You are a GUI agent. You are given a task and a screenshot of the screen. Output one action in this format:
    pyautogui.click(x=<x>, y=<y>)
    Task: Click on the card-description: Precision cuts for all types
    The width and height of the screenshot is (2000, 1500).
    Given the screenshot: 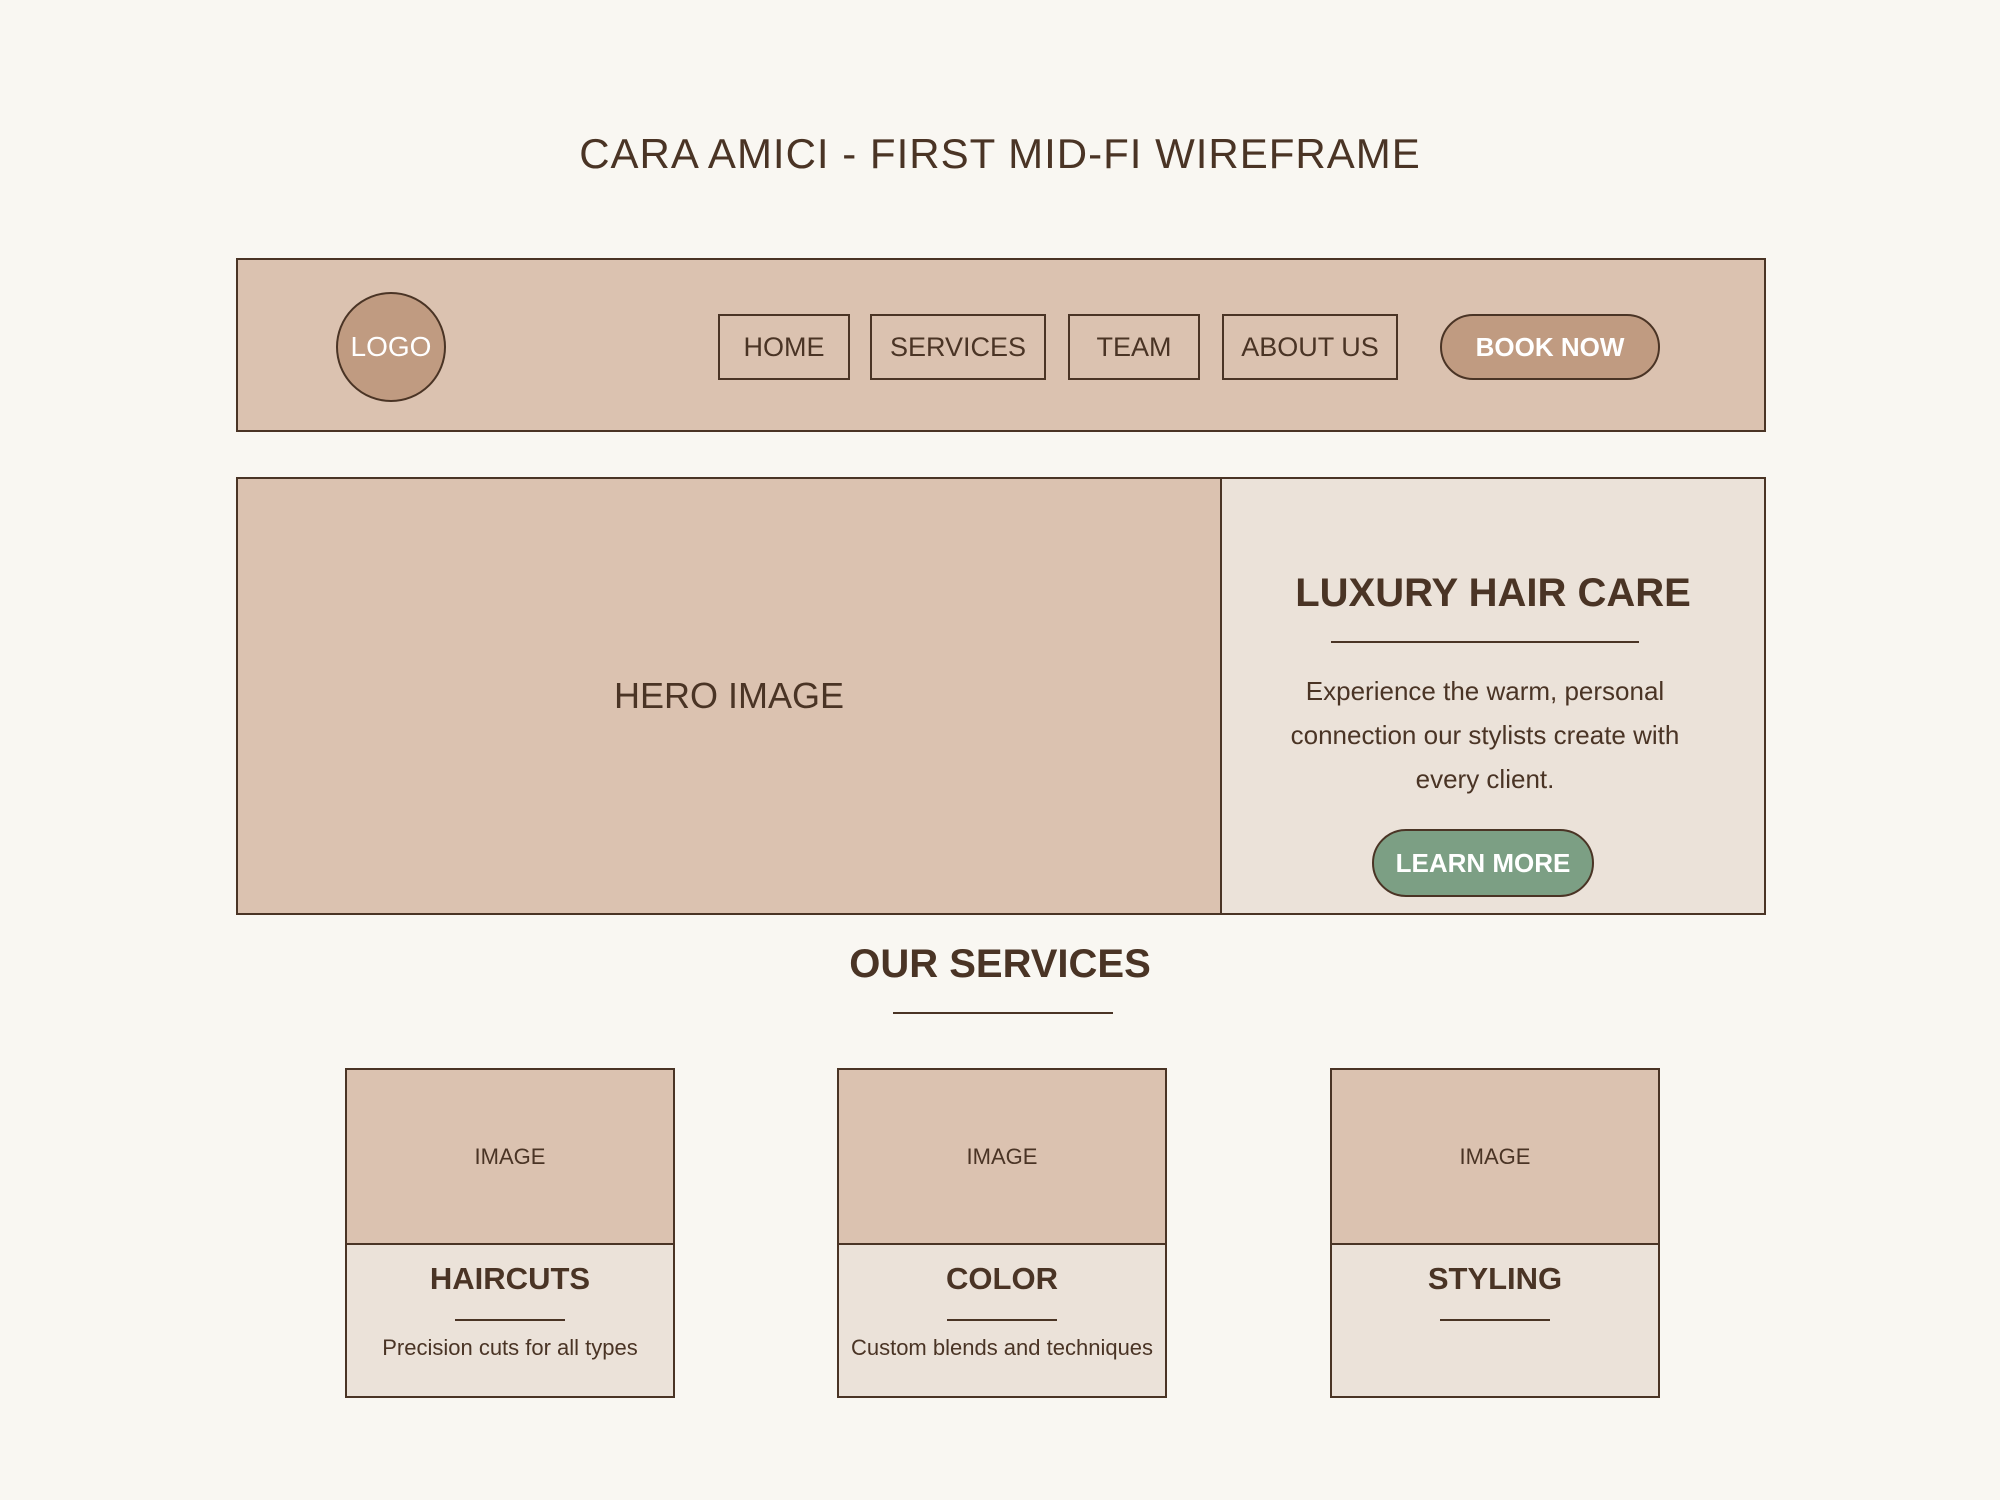 What is the action you would take?
    pyautogui.click(x=510, y=1347)
    